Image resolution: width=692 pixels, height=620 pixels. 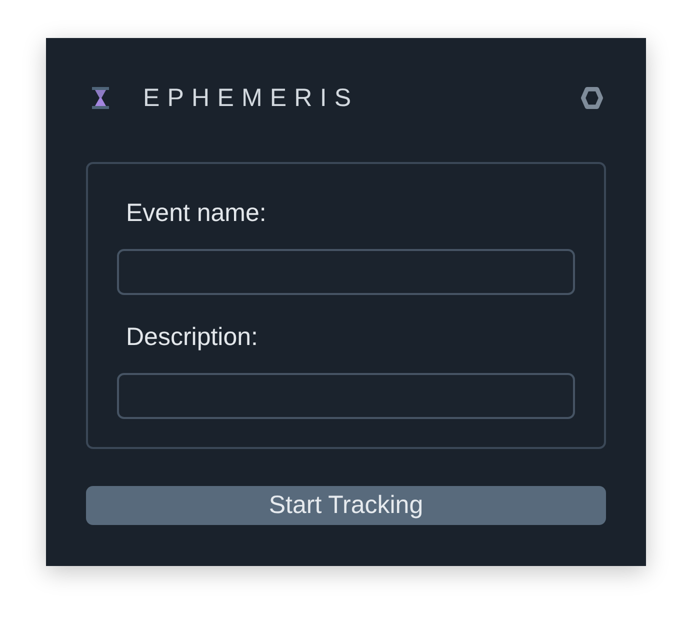 What do you see at coordinates (100, 98) in the screenshot?
I see `hourglass-icon` at bounding box center [100, 98].